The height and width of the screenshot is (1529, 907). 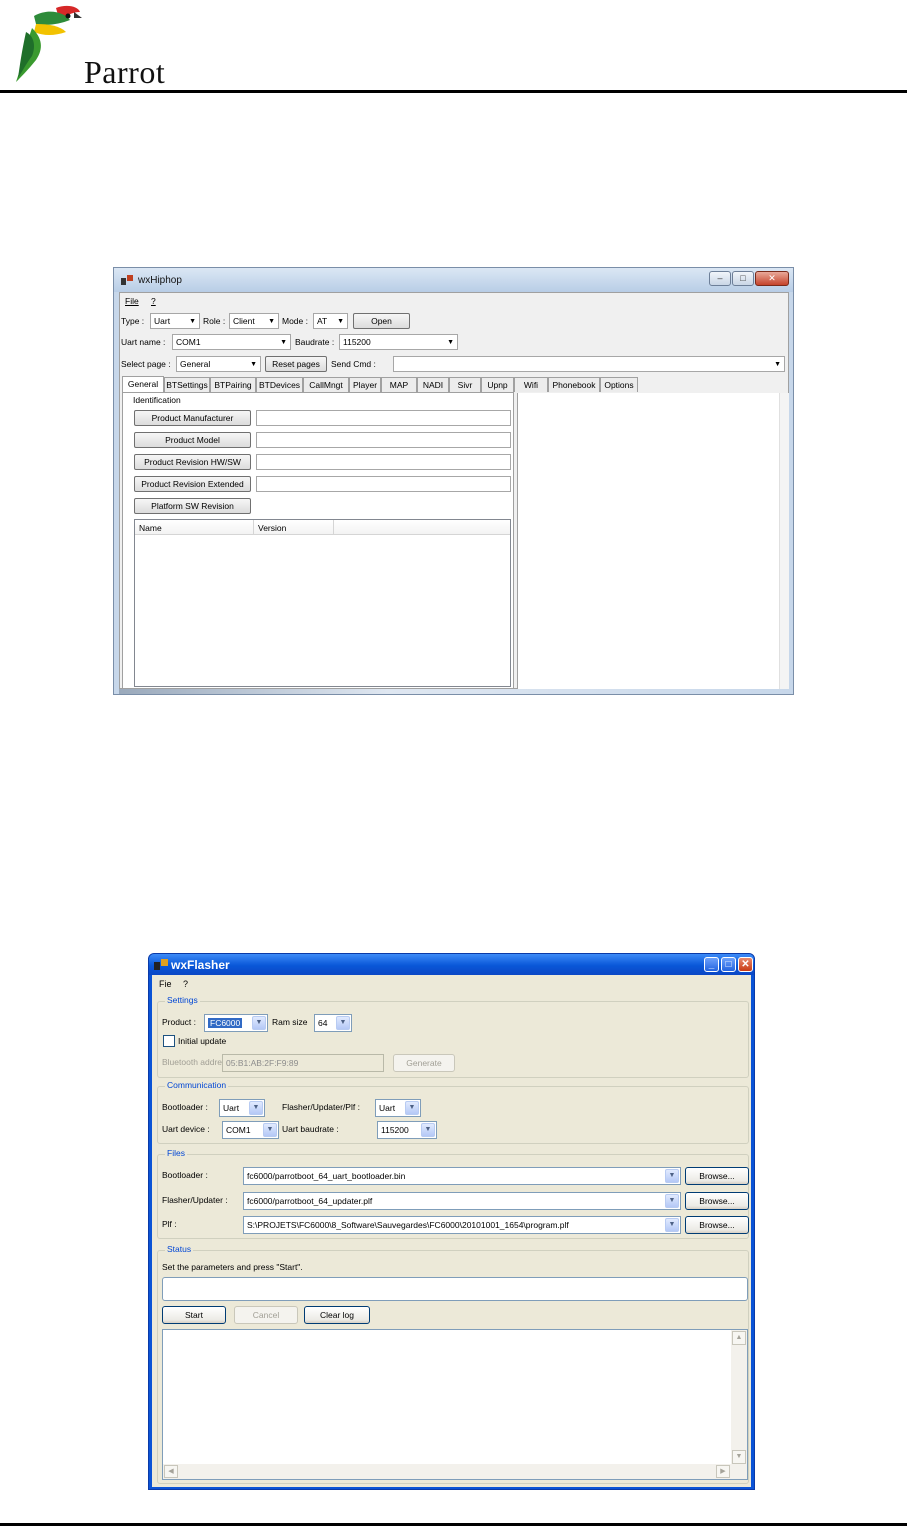 I want to click on header-rule, so click(x=453, y=91).